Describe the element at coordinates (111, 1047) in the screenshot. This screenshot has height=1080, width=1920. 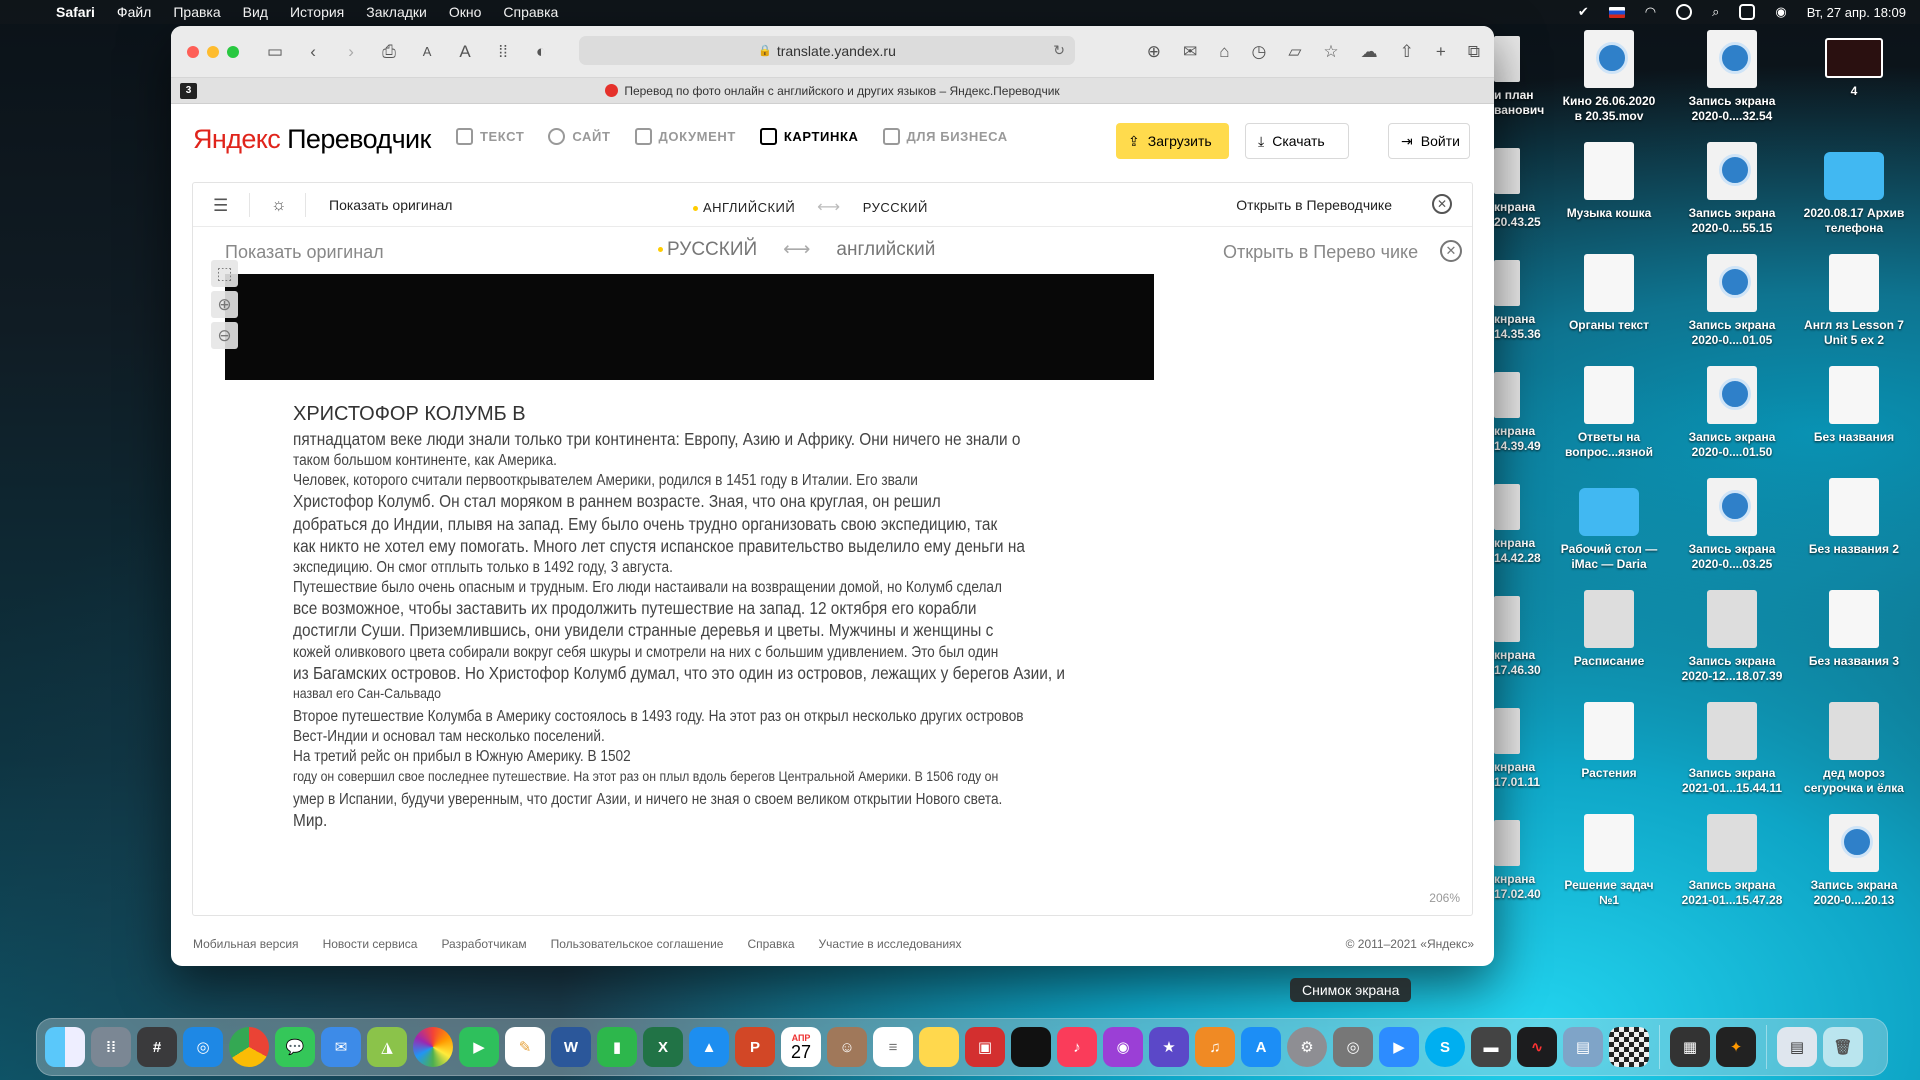
I see `launchpad-icon: ⁞⁞` at that location.